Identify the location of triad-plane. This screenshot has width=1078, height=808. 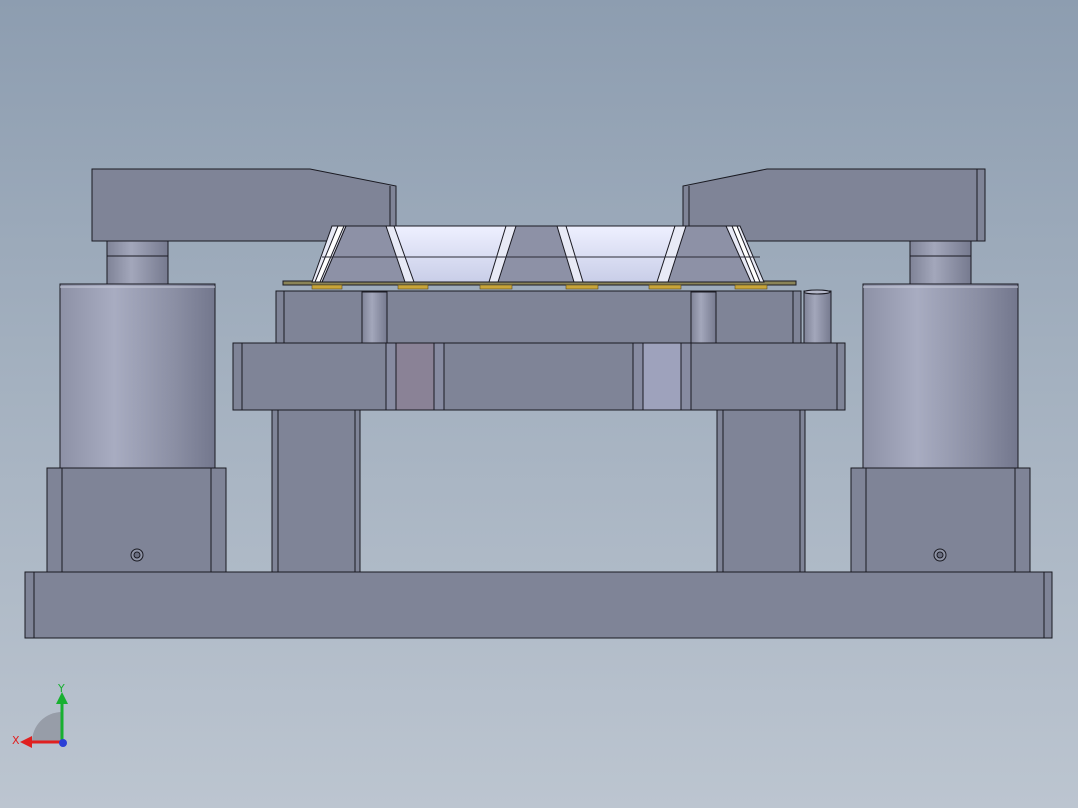
(47, 727).